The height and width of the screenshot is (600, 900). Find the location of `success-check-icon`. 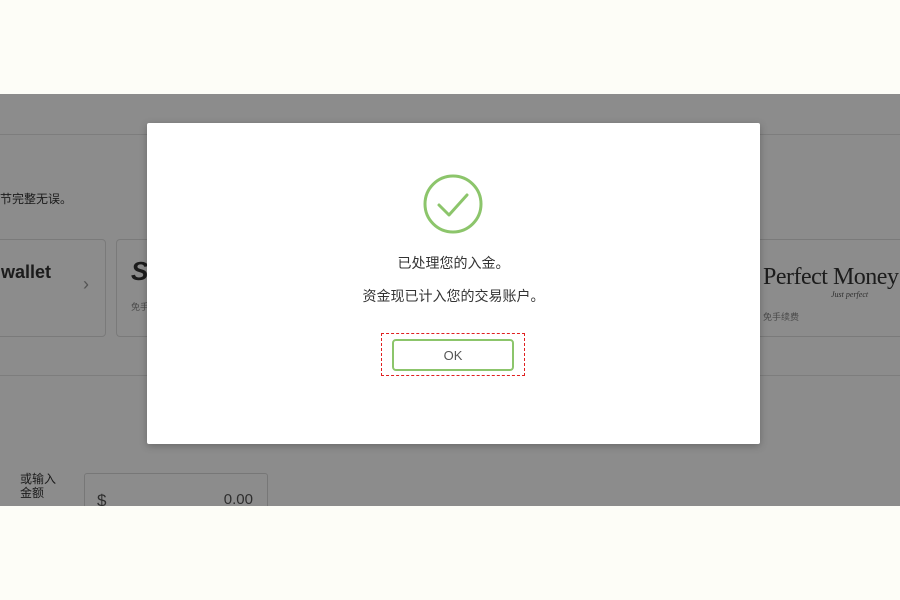

success-check-icon is located at coordinates (453, 204).